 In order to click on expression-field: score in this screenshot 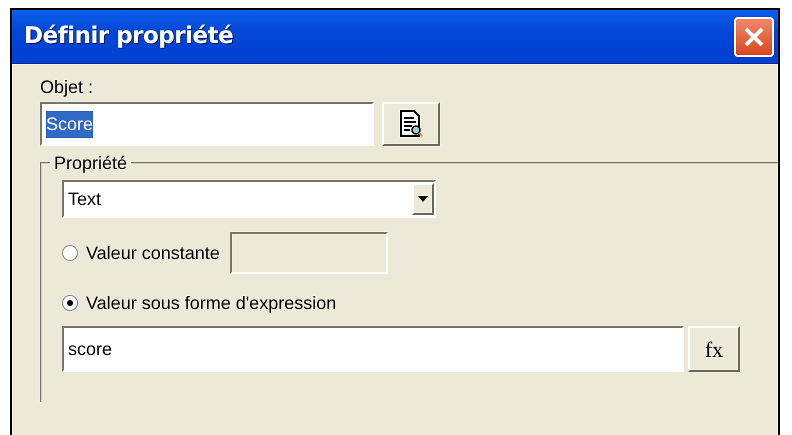, I will do `click(373, 349)`.